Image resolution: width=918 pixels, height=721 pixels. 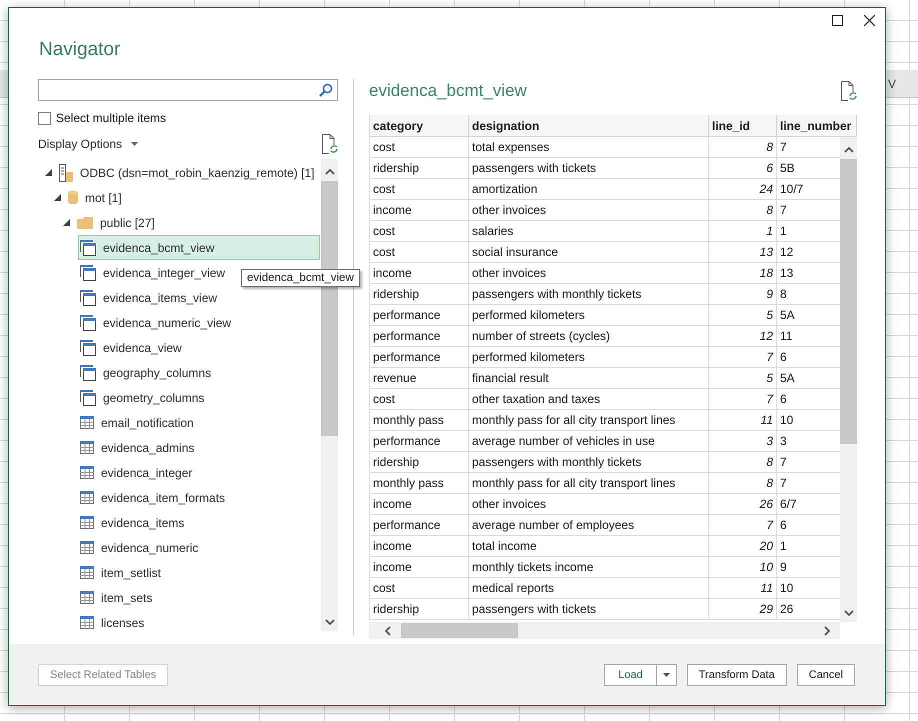 I want to click on column-header: V, so click(x=892, y=83).